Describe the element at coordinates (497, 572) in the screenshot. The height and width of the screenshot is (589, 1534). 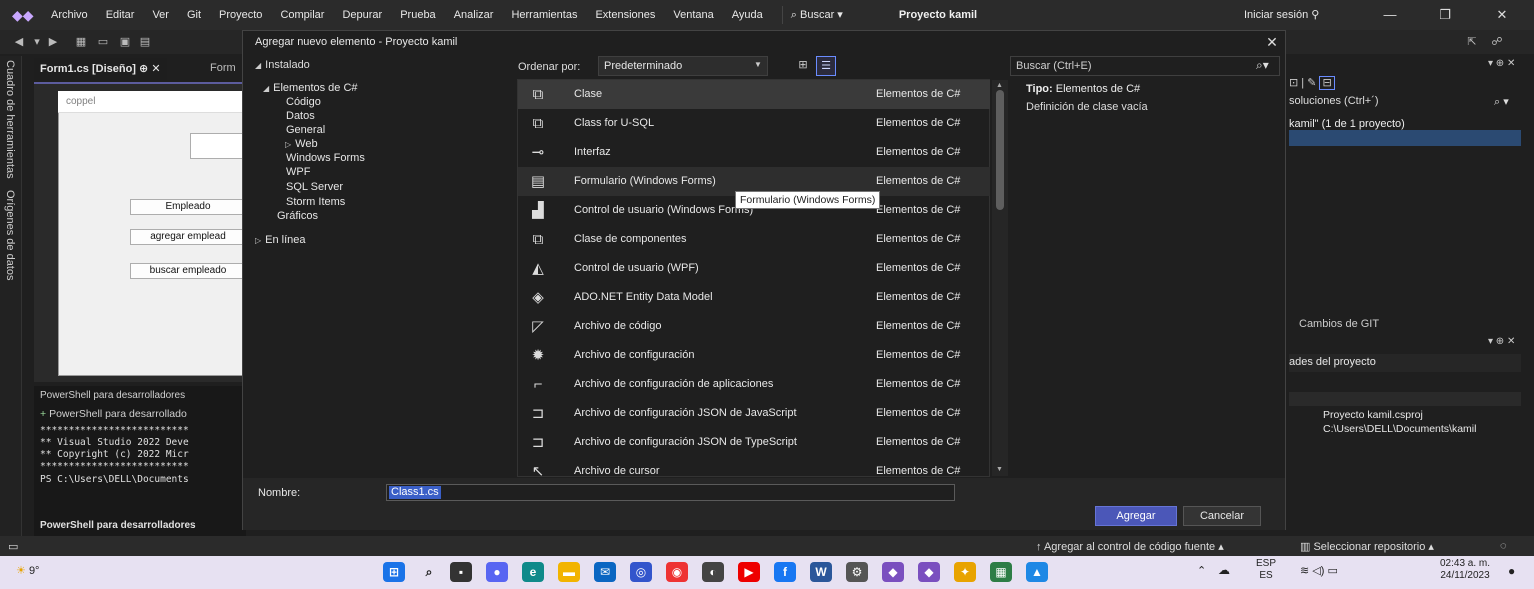
I see `chat-icon: ●` at that location.